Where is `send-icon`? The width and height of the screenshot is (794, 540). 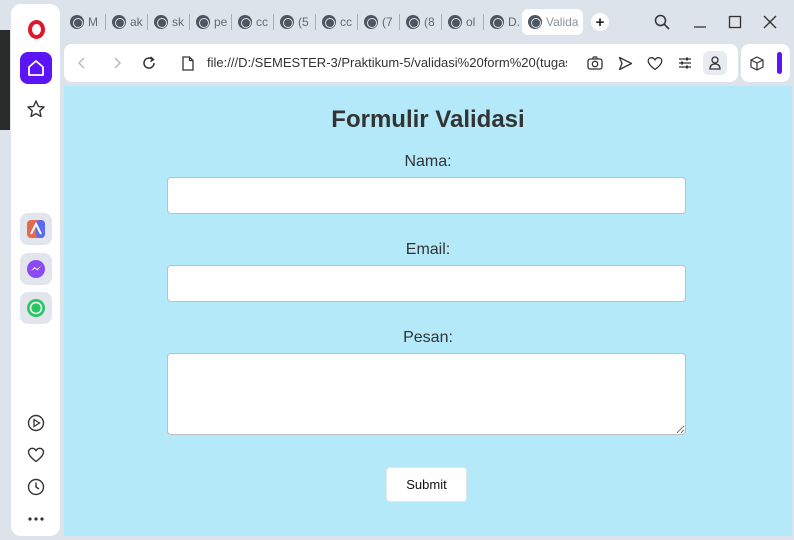
send-icon is located at coordinates (625, 63).